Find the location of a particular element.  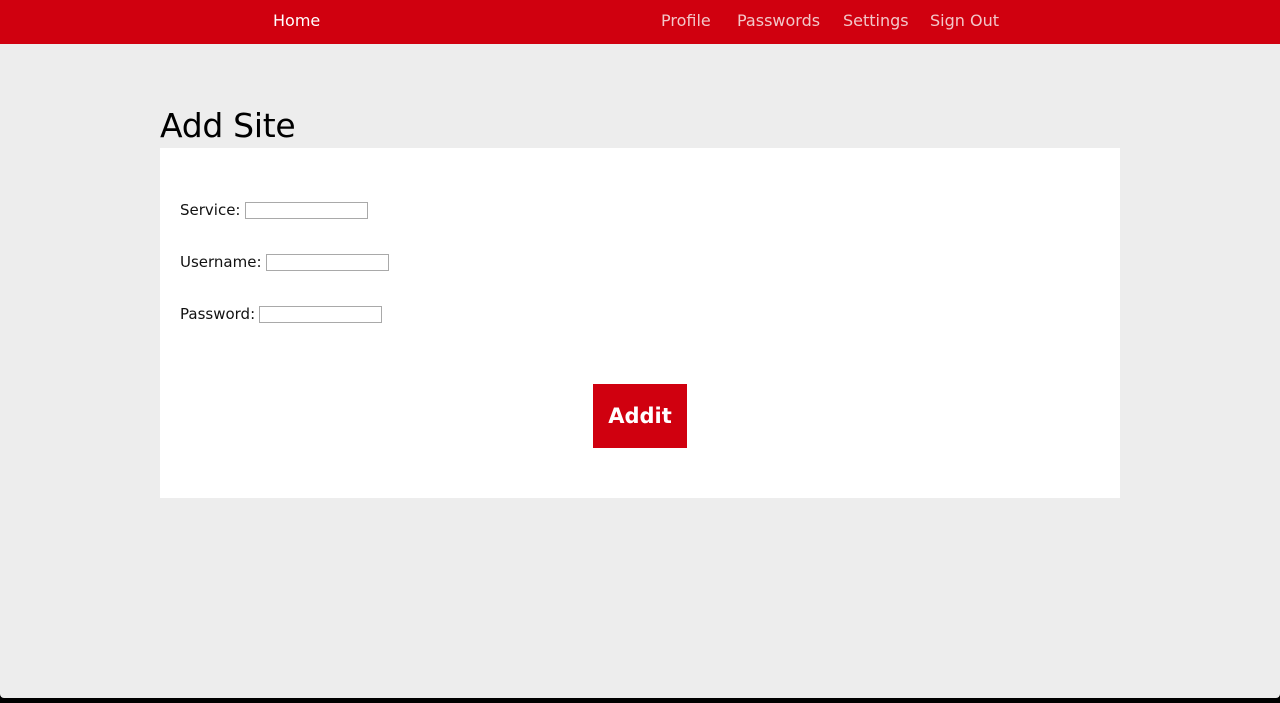

service-label: Service: is located at coordinates (210, 210).